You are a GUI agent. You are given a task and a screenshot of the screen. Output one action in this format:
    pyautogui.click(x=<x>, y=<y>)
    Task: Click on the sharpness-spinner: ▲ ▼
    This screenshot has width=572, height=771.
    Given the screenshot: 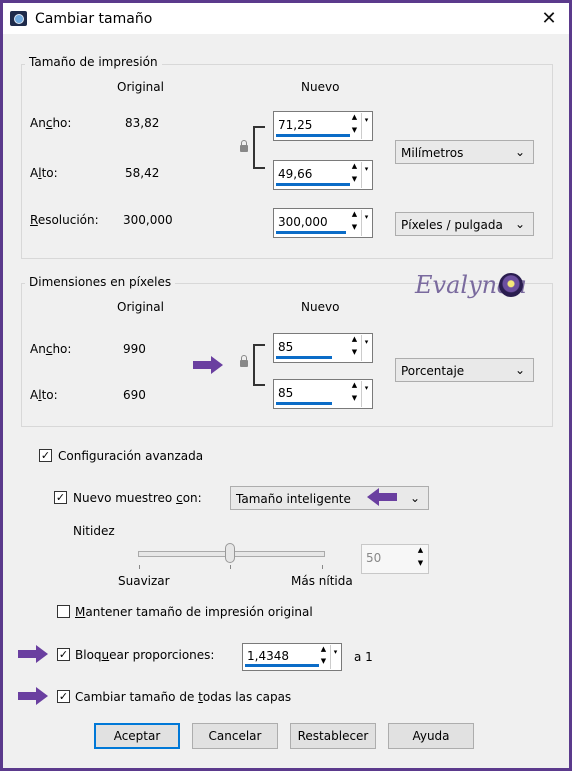 What is the action you would take?
    pyautogui.click(x=420, y=556)
    